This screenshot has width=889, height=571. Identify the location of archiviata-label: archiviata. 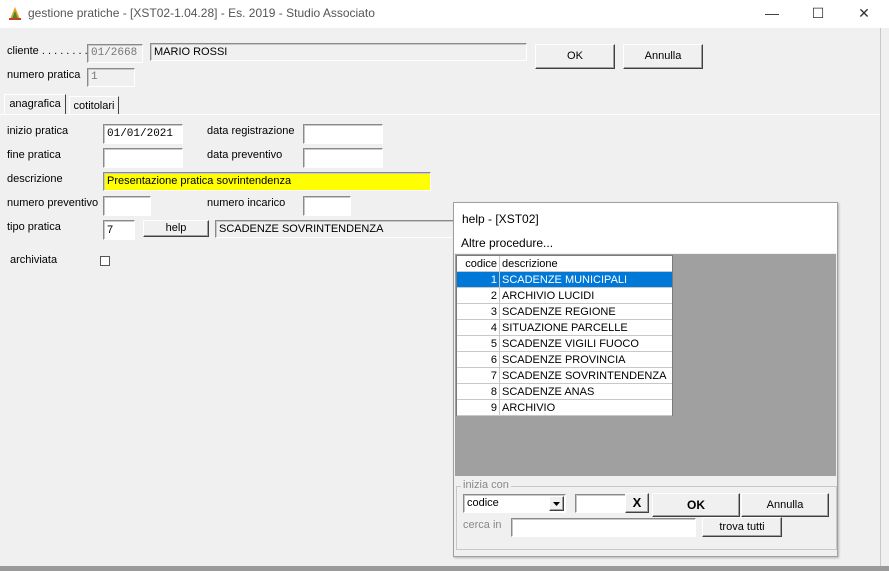
(34, 260).